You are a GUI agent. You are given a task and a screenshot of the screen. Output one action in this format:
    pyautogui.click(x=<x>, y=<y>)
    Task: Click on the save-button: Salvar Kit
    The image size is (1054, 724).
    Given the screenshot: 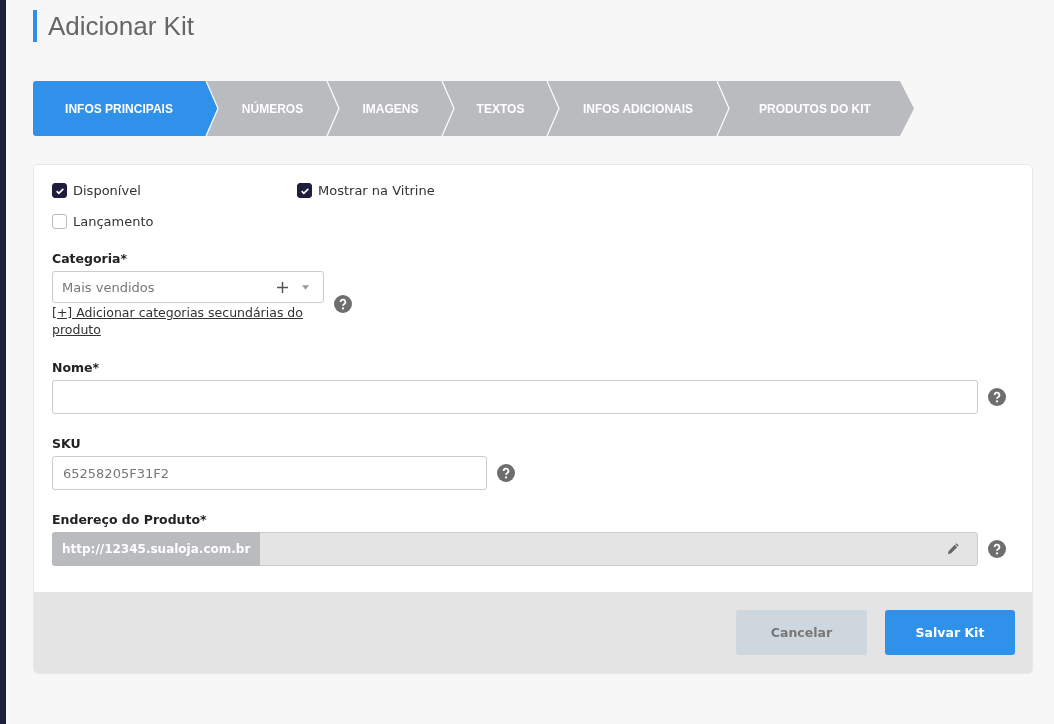 What is the action you would take?
    pyautogui.click(x=950, y=632)
    